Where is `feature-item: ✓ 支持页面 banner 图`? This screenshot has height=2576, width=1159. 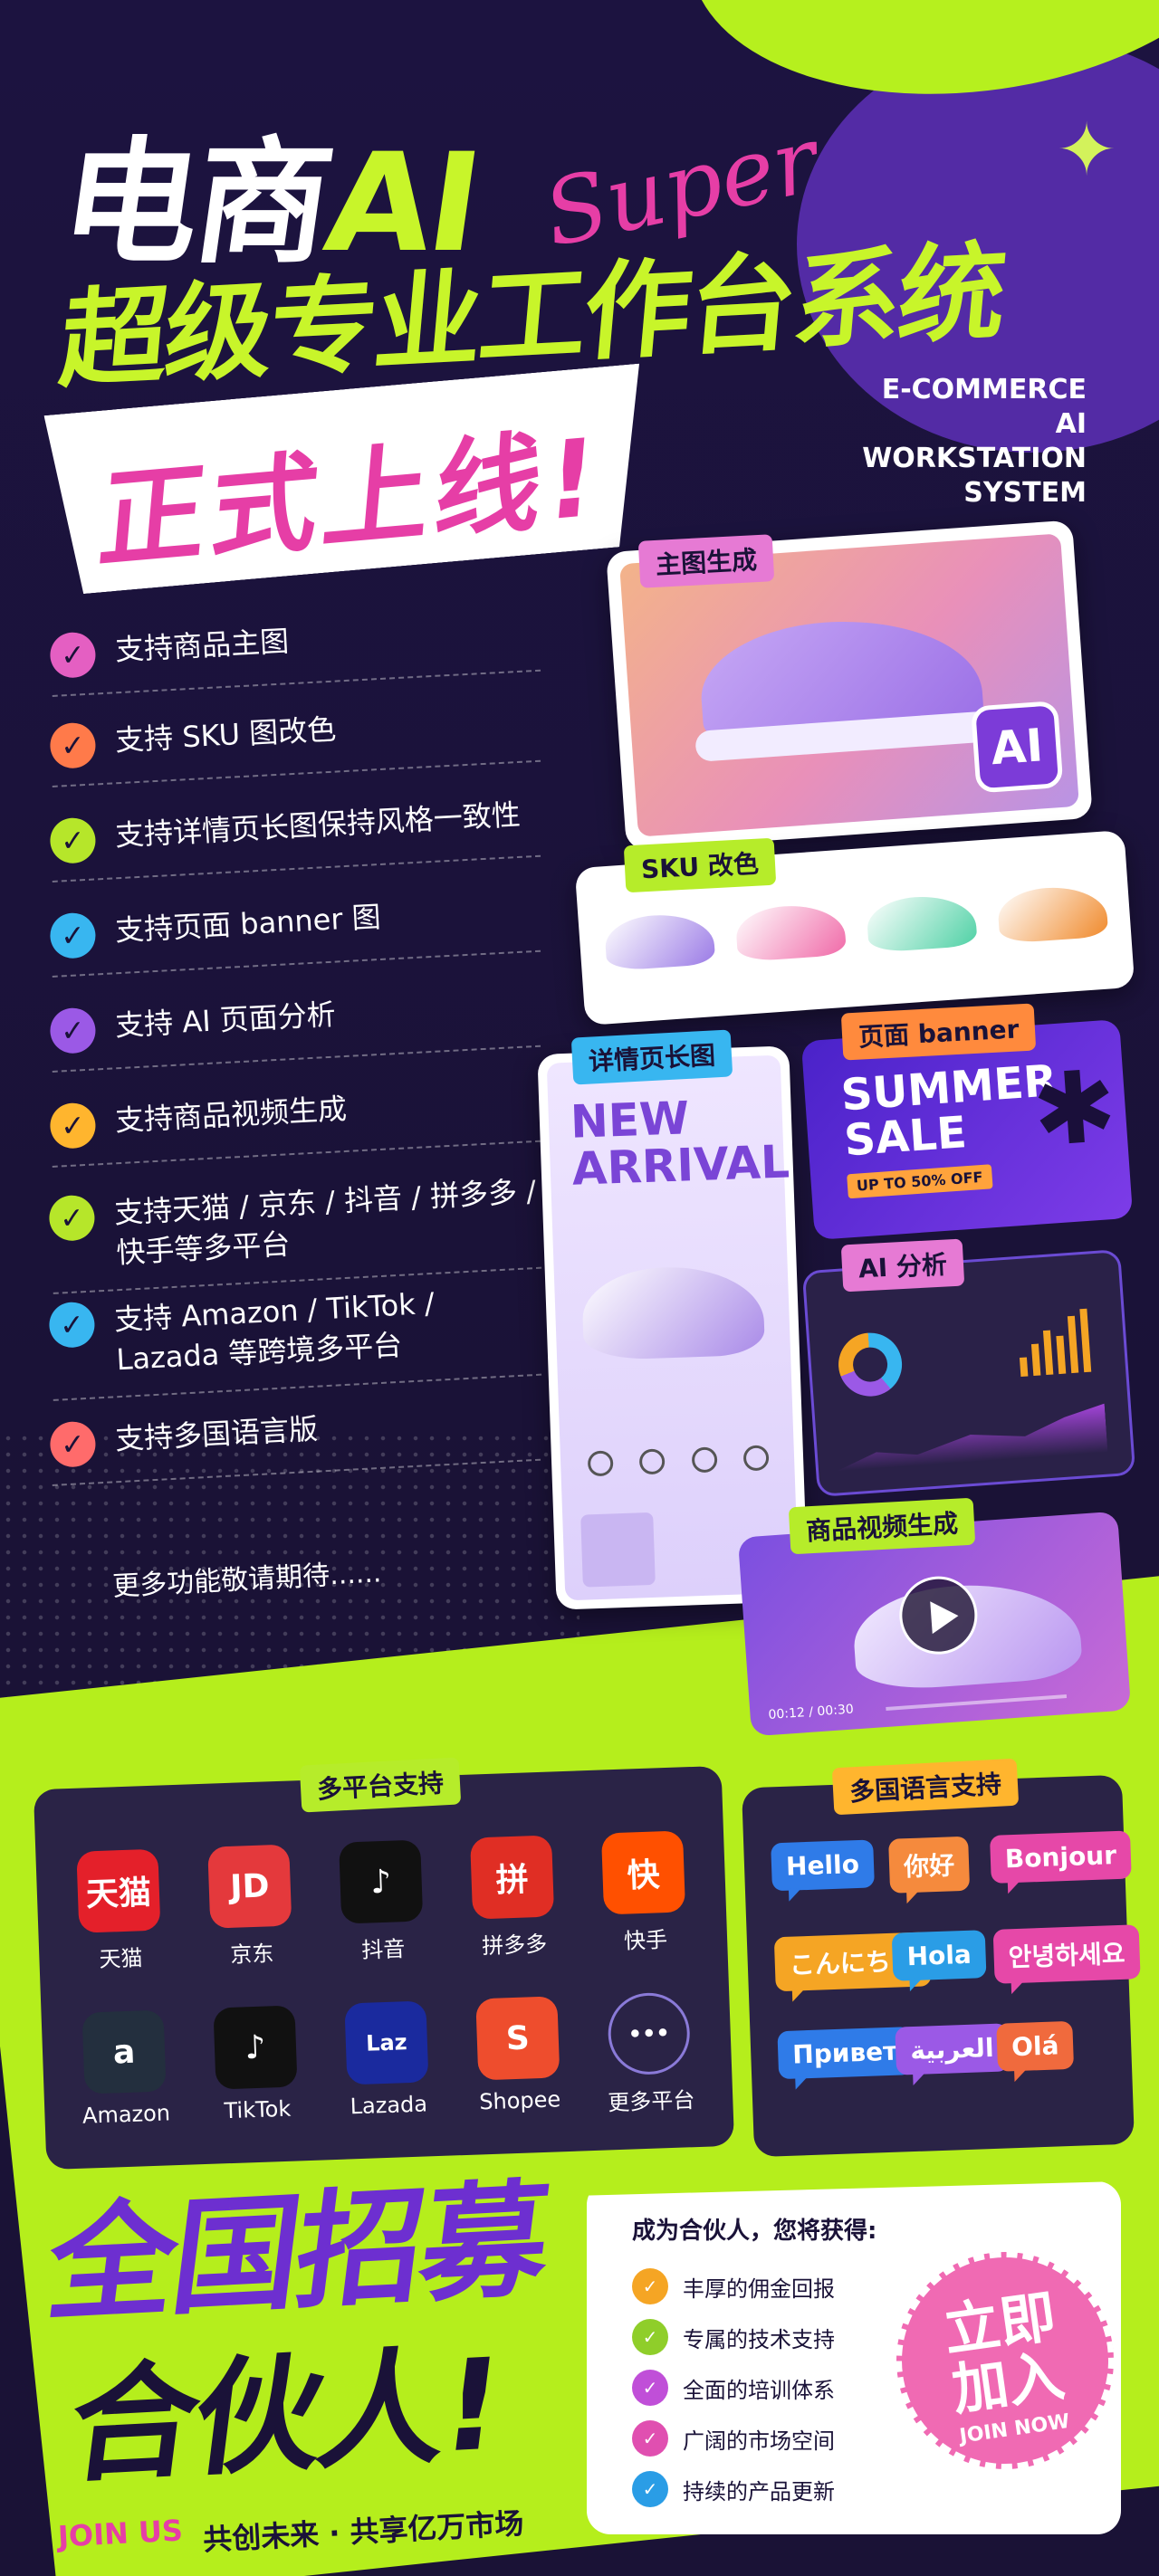 feature-item: ✓ 支持页面 banner 图 is located at coordinates (295, 933).